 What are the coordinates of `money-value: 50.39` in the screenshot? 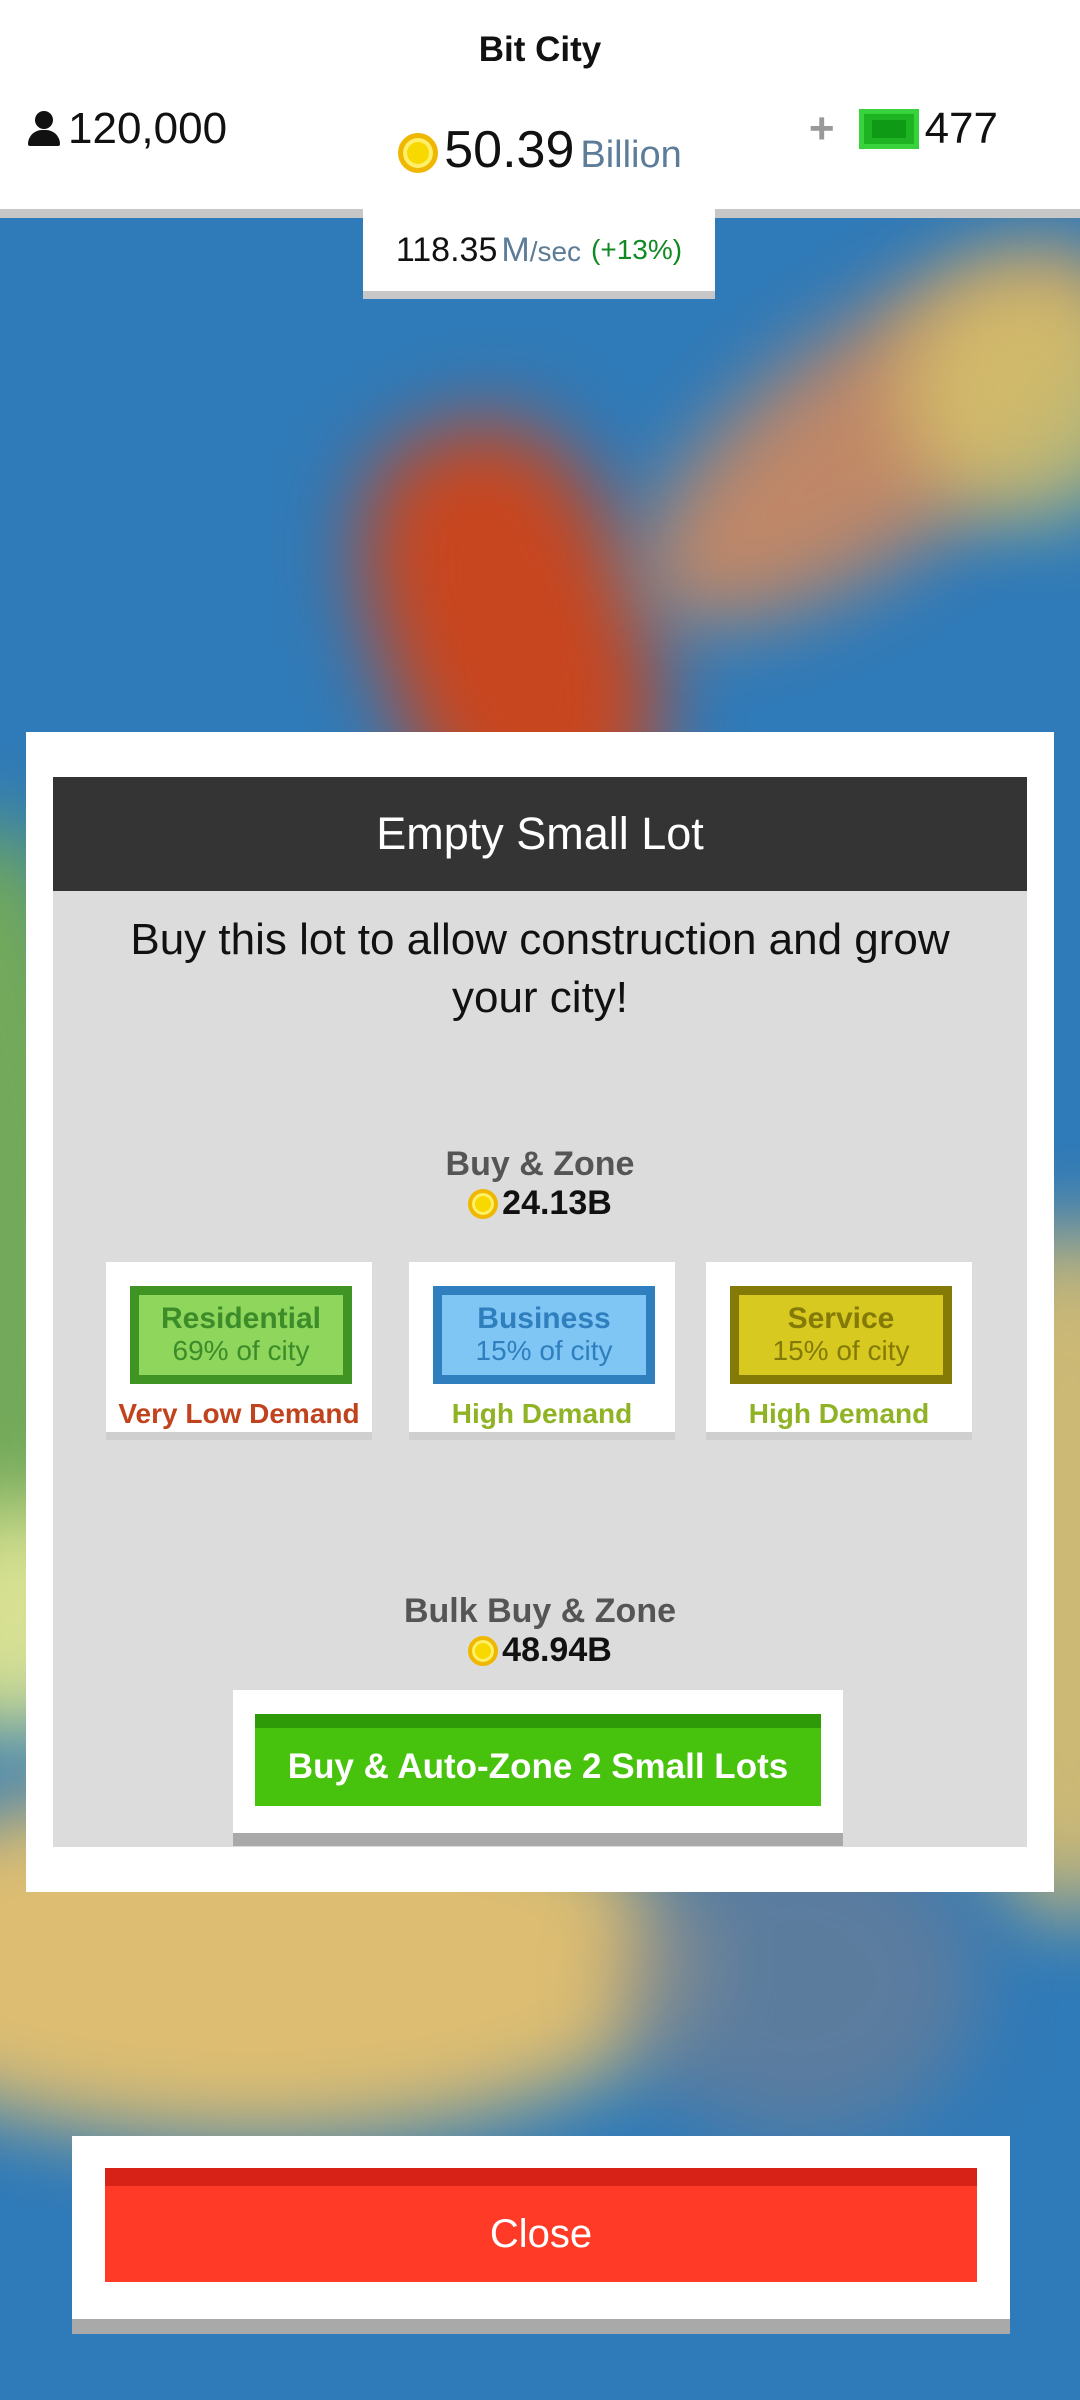 It's located at (509, 150).